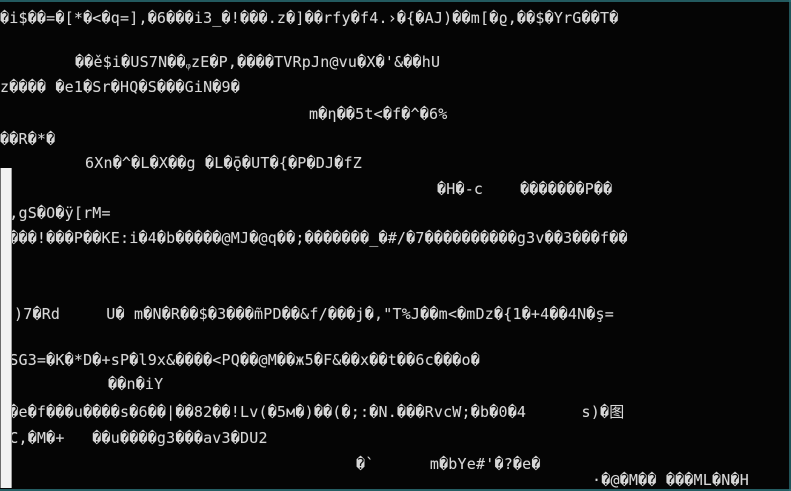 The height and width of the screenshot is (491, 791). What do you see at coordinates (28, 139) in the screenshot?
I see `terminal-line: ��R�*�` at bounding box center [28, 139].